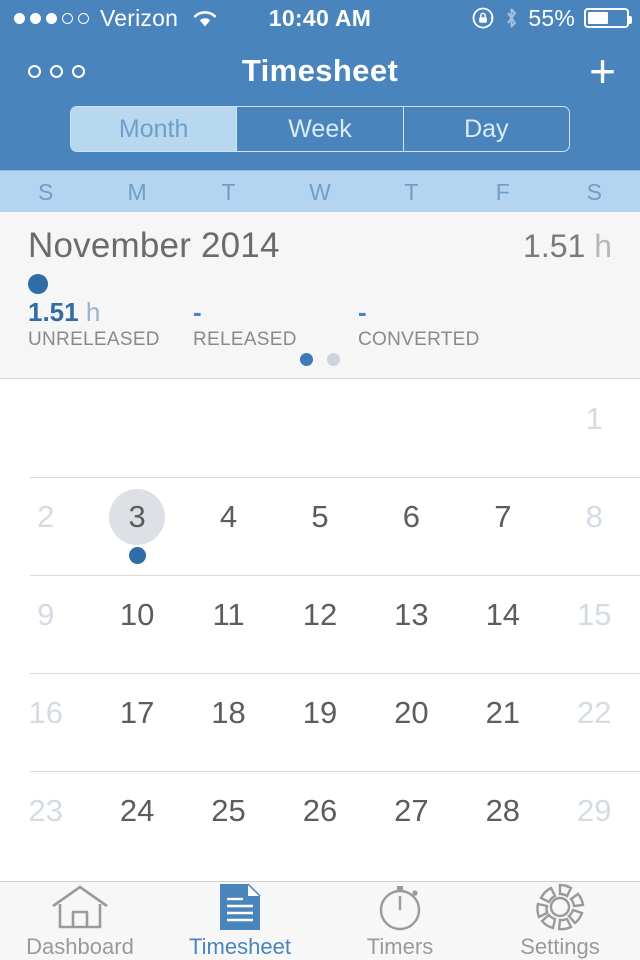 The height and width of the screenshot is (960, 640). I want to click on calendar-day-18: 18, so click(228, 722).